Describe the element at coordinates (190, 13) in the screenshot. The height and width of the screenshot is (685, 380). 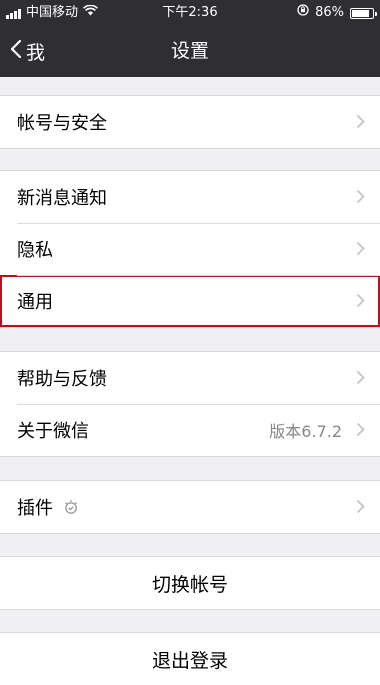
I see `status-bar: 中国移动 下午2:36 86%` at that location.